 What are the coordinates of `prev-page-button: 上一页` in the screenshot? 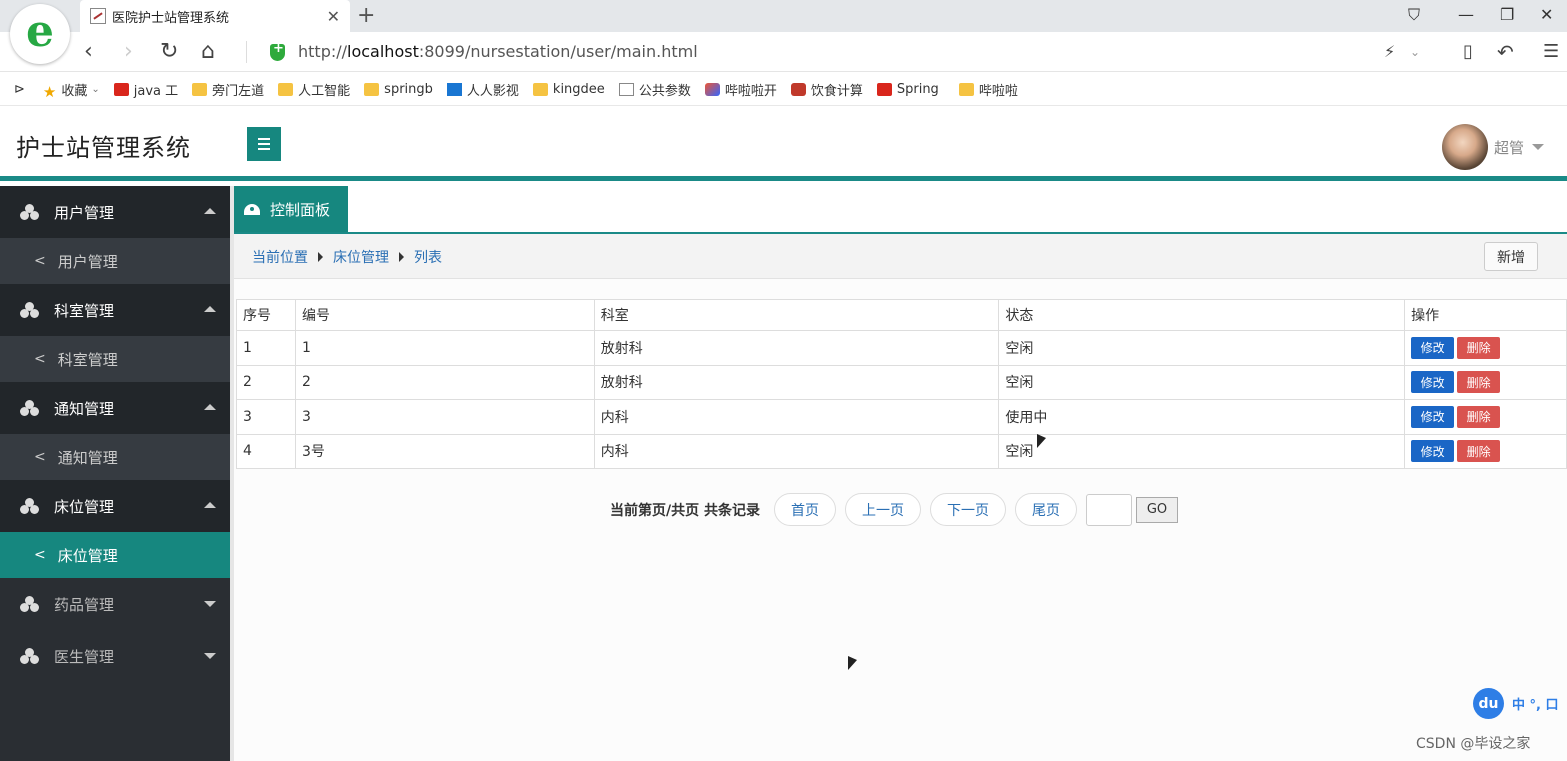 It's located at (883, 509).